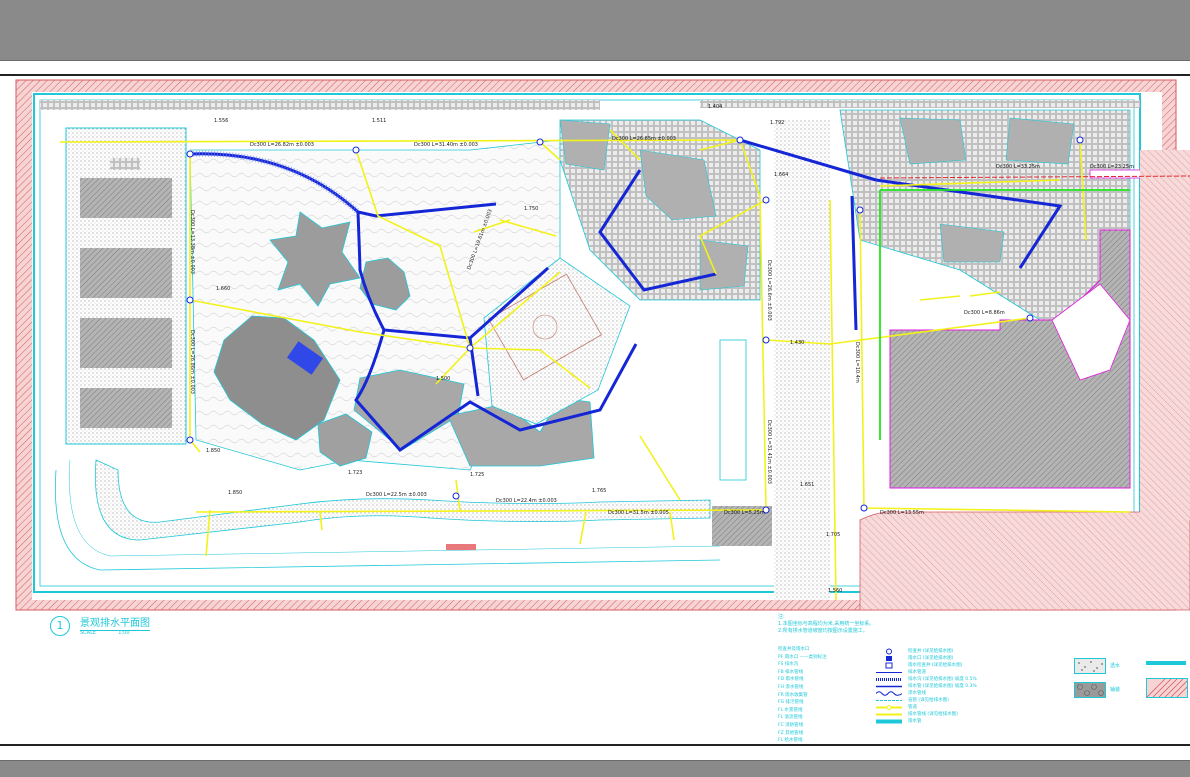 This screenshot has height=777, width=1190. I want to click on legend-list-item: PF 雨水口 ——类别标注, so click(802, 657).